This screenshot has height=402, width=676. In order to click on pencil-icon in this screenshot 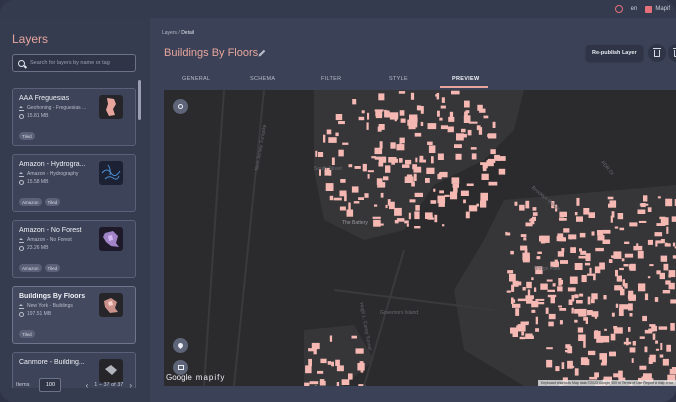, I will do `click(262, 53)`.